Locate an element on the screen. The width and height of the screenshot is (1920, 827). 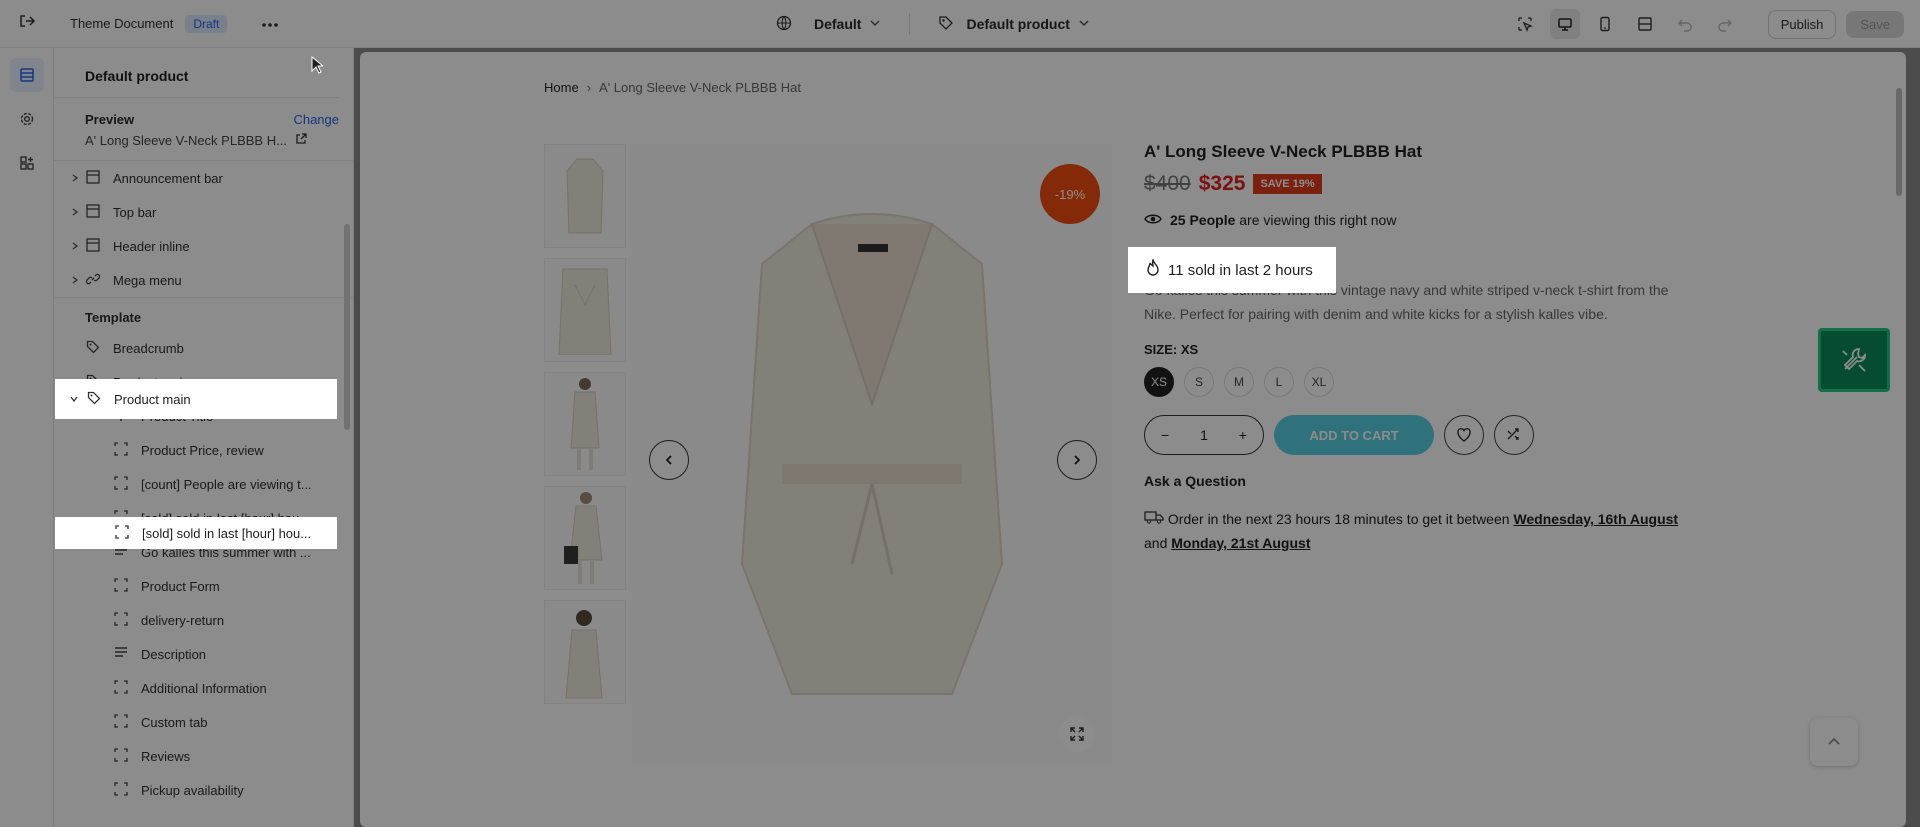
sidebar-item-announcement-bar: Announcement bar is located at coordinates (203, 178).